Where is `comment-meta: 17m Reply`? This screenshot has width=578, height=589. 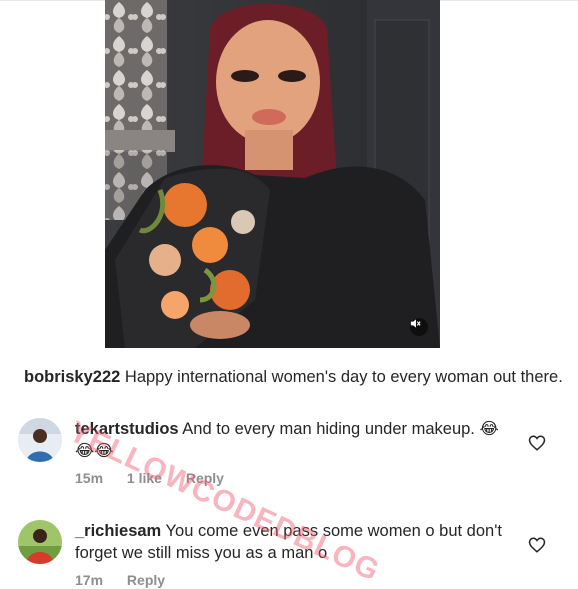 comment-meta: 17m Reply is located at coordinates (130, 580).